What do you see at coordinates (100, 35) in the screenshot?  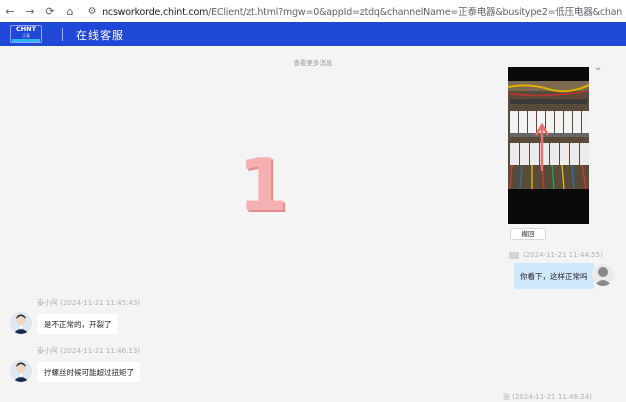 I see `page-title: 在线客服` at bounding box center [100, 35].